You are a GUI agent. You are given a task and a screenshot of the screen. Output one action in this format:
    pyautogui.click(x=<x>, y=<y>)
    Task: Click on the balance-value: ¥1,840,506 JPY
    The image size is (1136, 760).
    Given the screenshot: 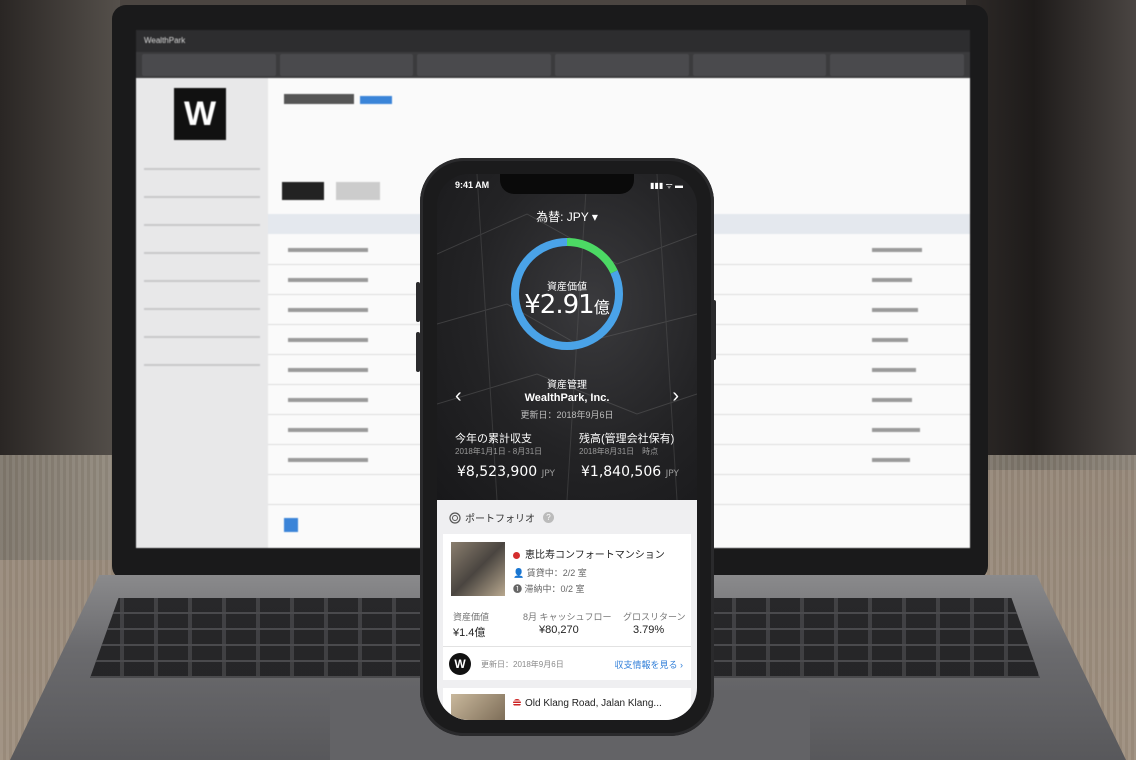 What is the action you would take?
    pyautogui.click(x=630, y=472)
    